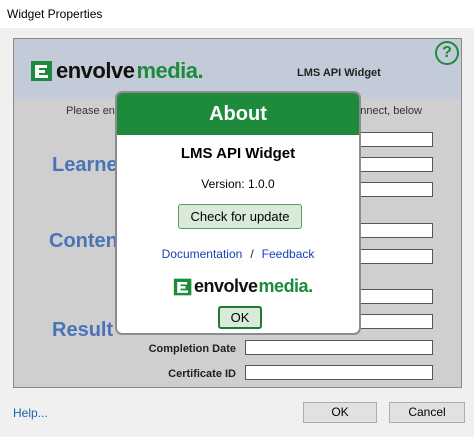 Image resolution: width=474 pixels, height=437 pixels. What do you see at coordinates (117, 71) in the screenshot?
I see `envolvemedia-logo: envolve media.` at bounding box center [117, 71].